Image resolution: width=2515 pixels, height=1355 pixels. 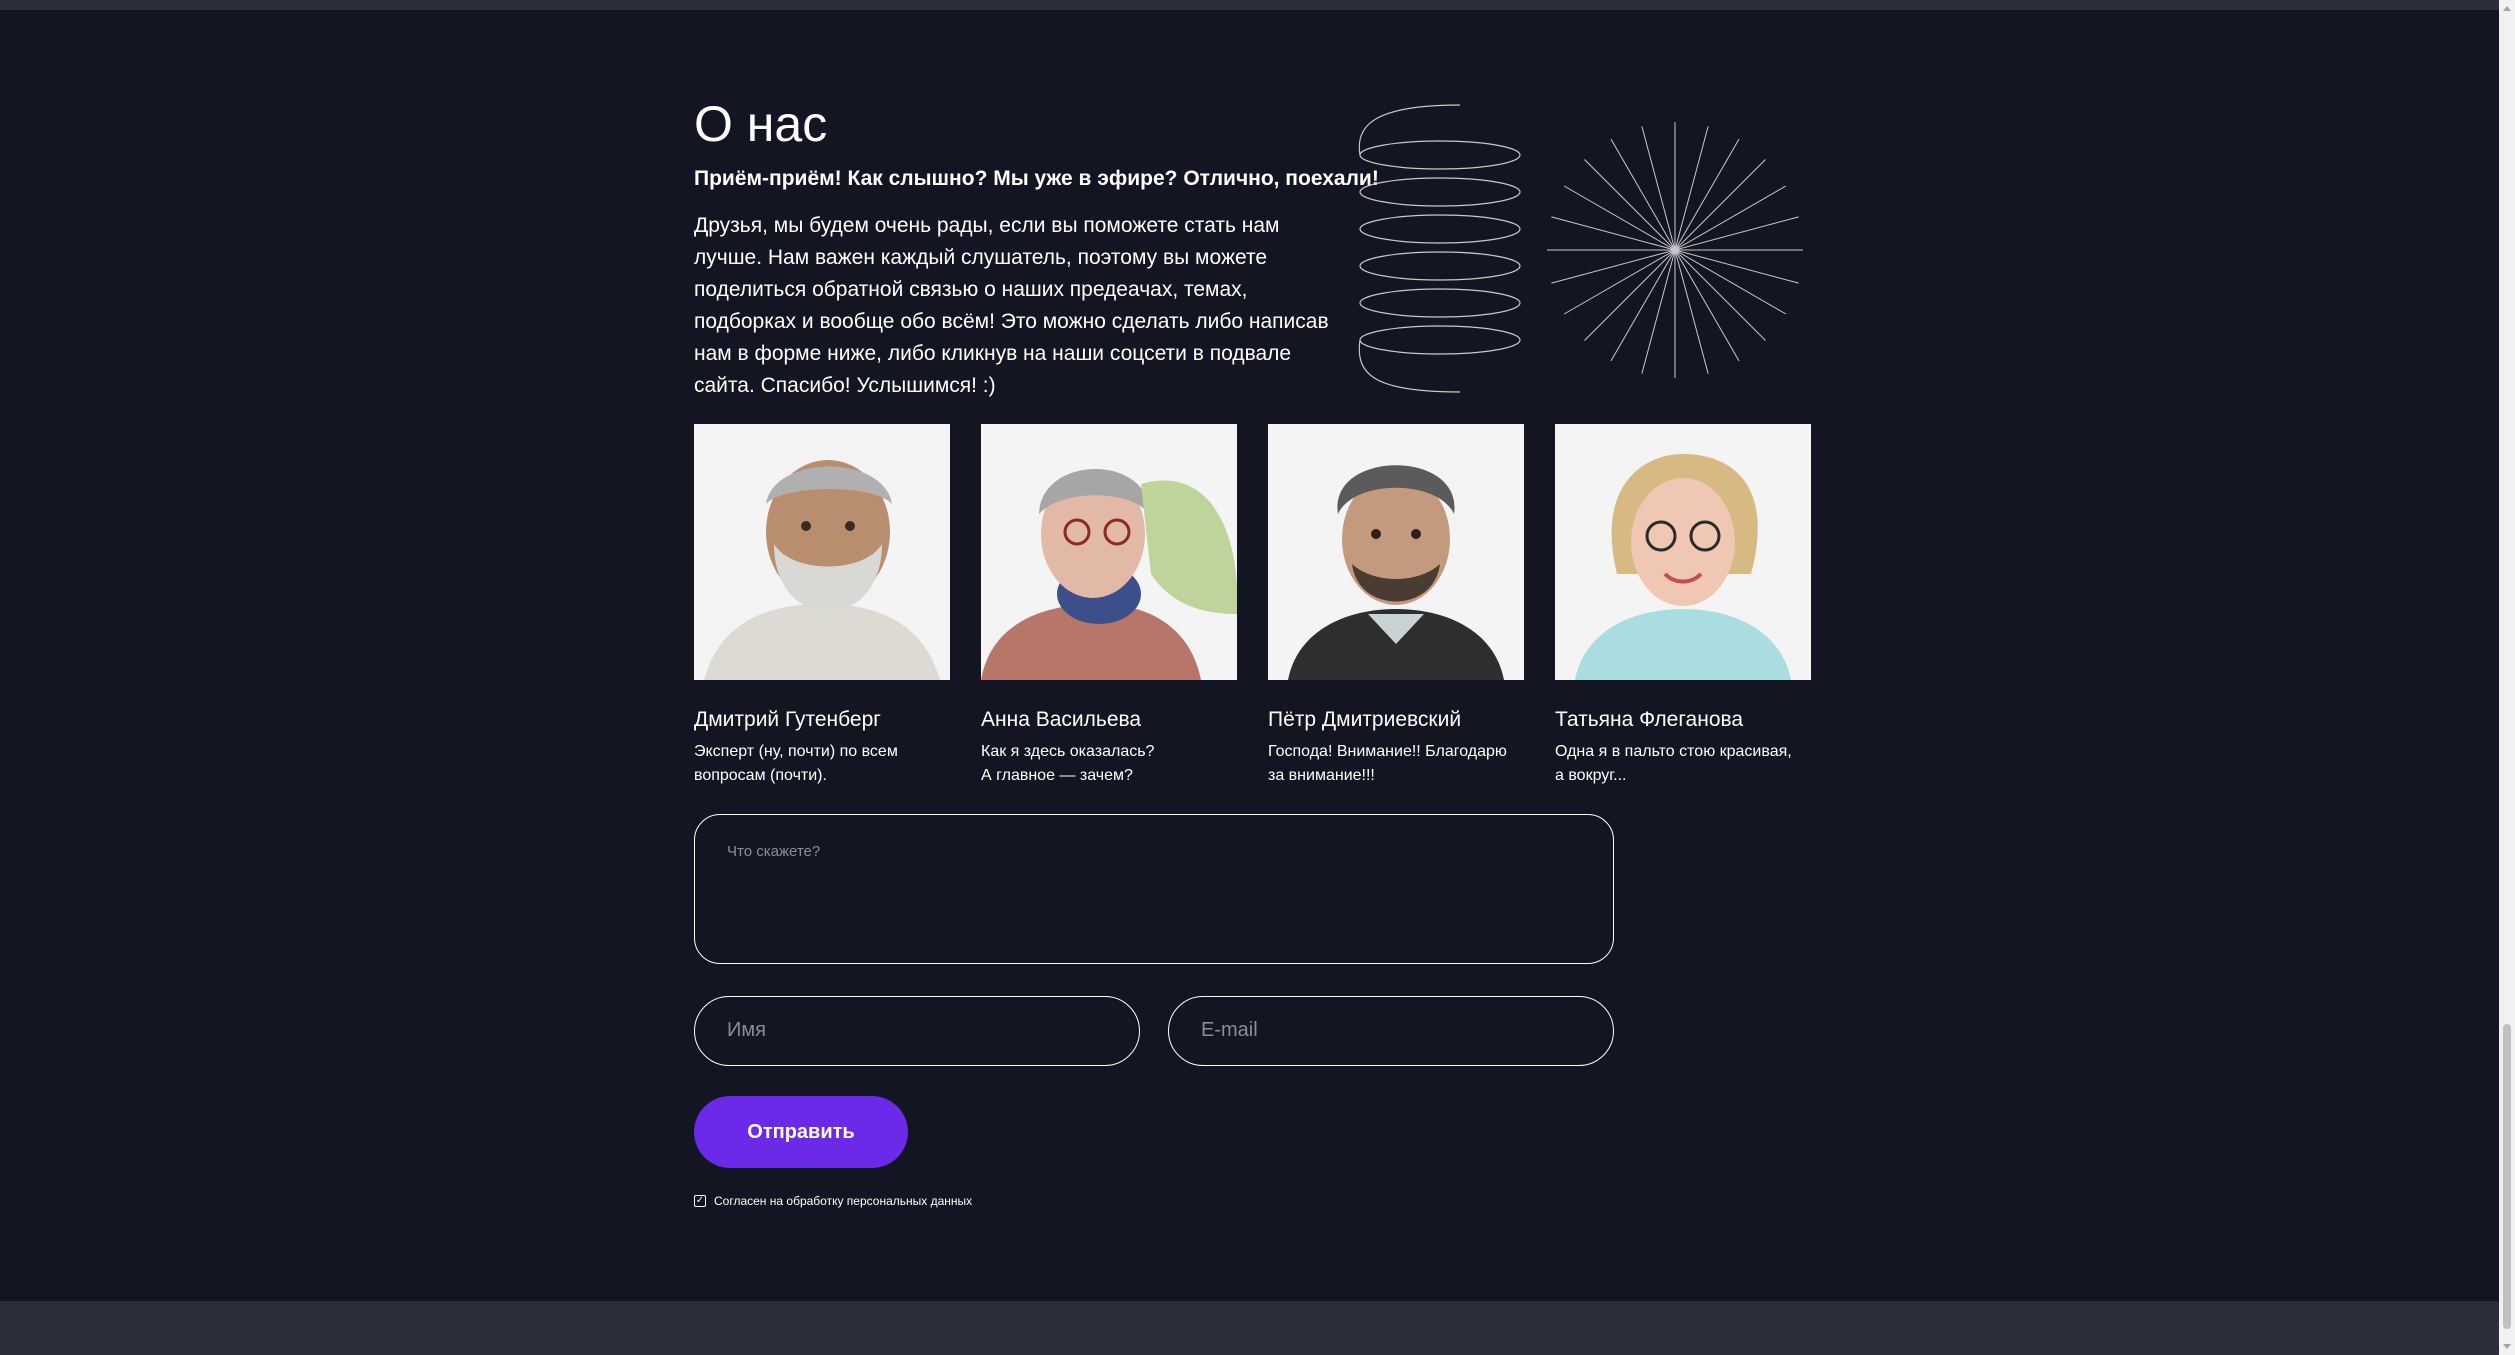 I want to click on starburst-decoration, so click(x=1675, y=250).